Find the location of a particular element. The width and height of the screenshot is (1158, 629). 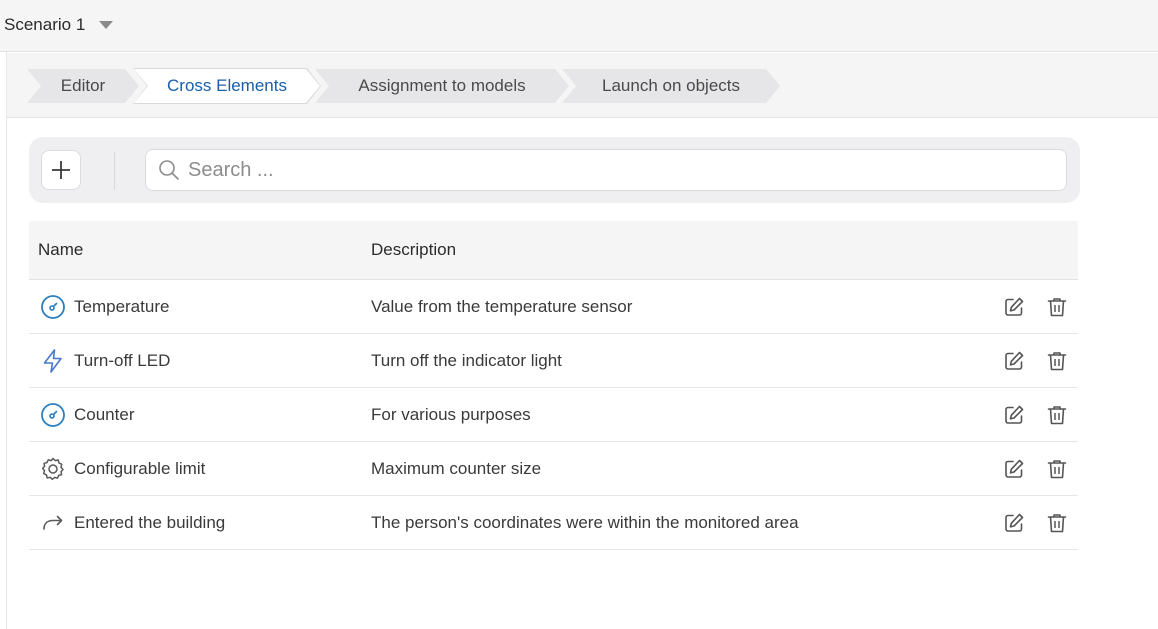

caret-down-icon is located at coordinates (106, 25).